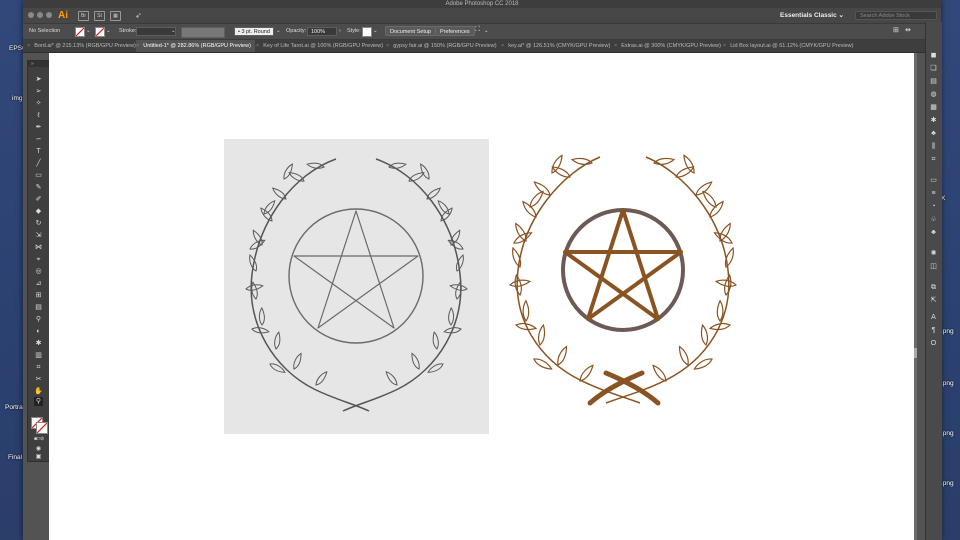 This screenshot has width=960, height=540. What do you see at coordinates (38, 259) in the screenshot?
I see `free-transform-icon: ⌖` at bounding box center [38, 259].